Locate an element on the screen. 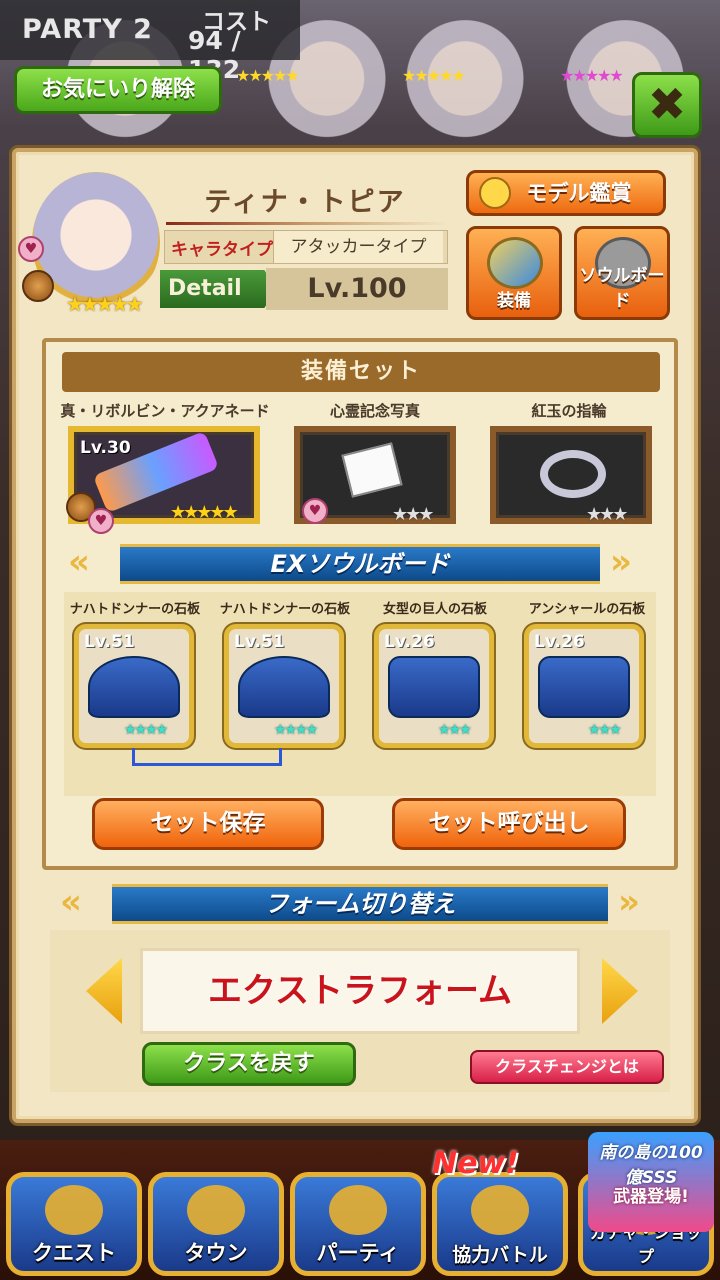 The height and width of the screenshot is (1280, 720). detail-button: Detail is located at coordinates (218, 289).